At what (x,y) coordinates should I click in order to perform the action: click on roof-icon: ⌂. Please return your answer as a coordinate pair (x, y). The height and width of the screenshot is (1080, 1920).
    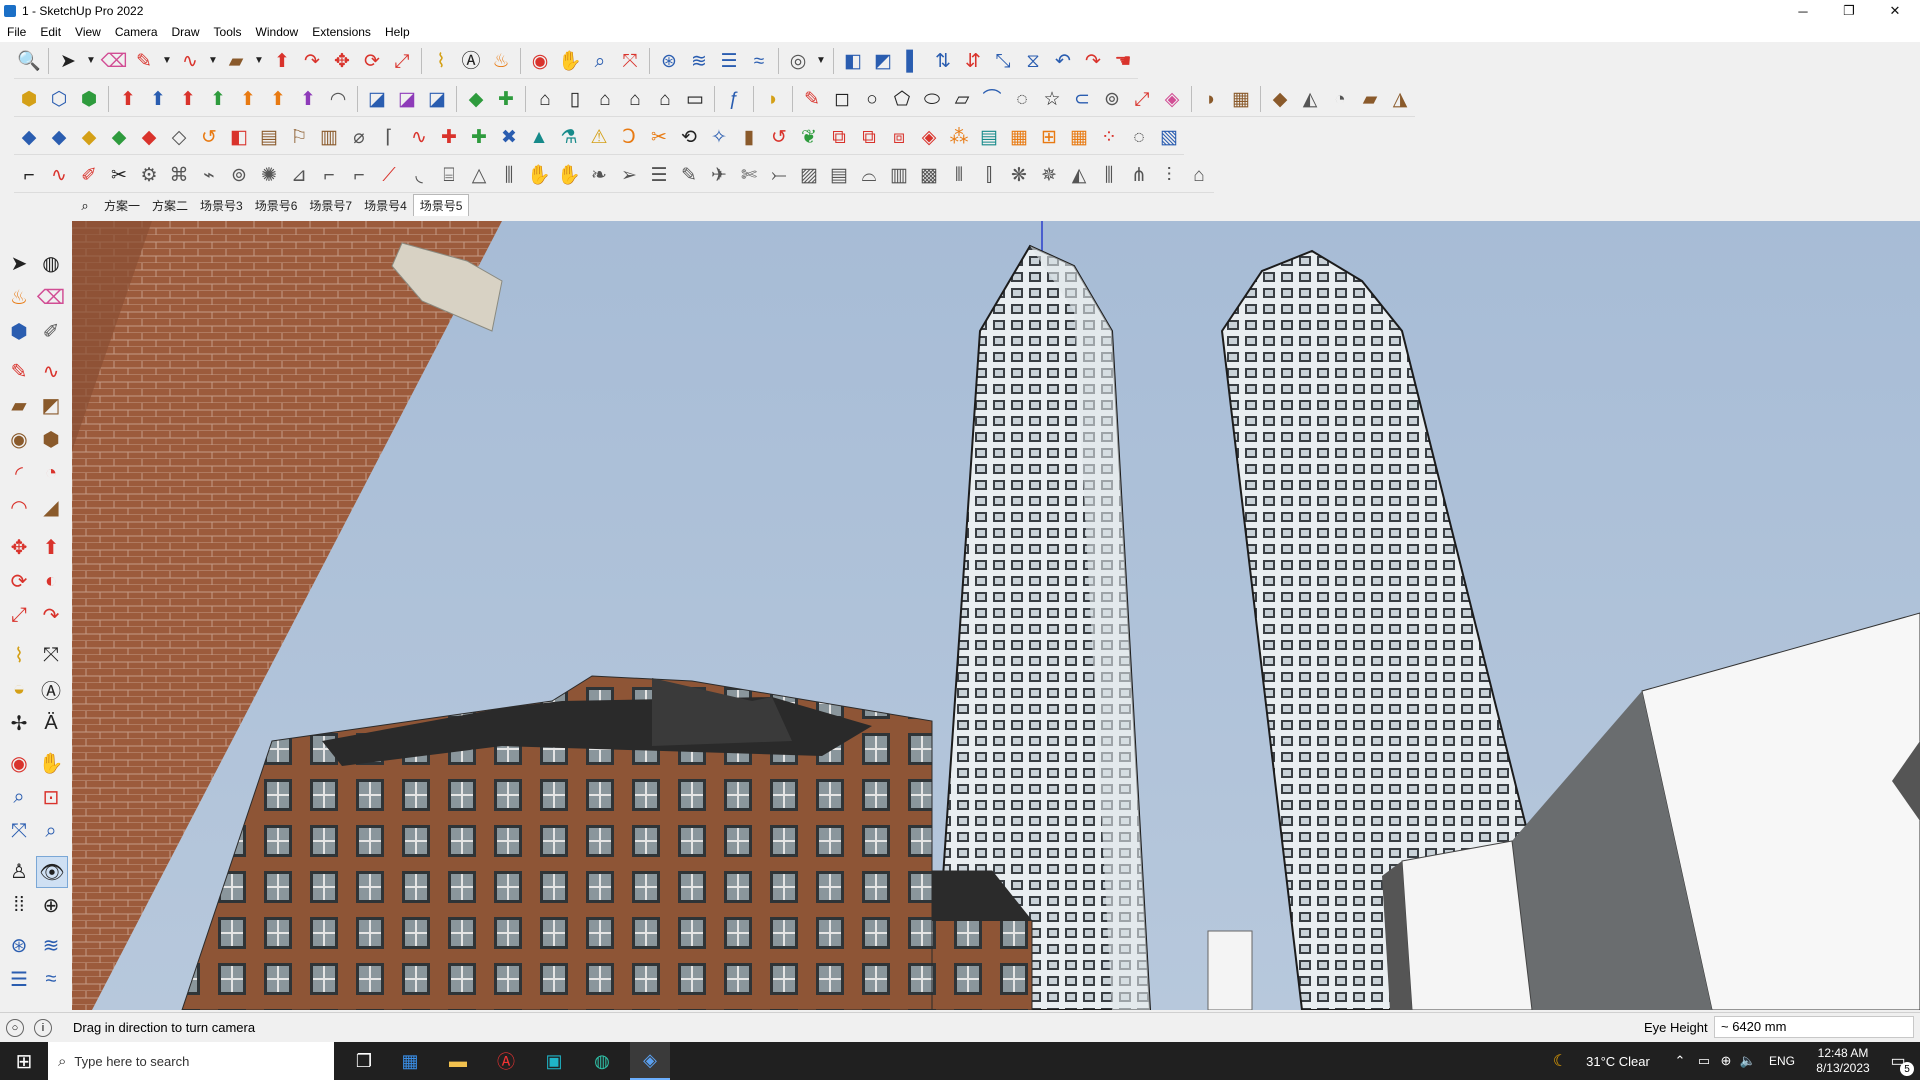
    Looking at the image, I should click on (635, 99).